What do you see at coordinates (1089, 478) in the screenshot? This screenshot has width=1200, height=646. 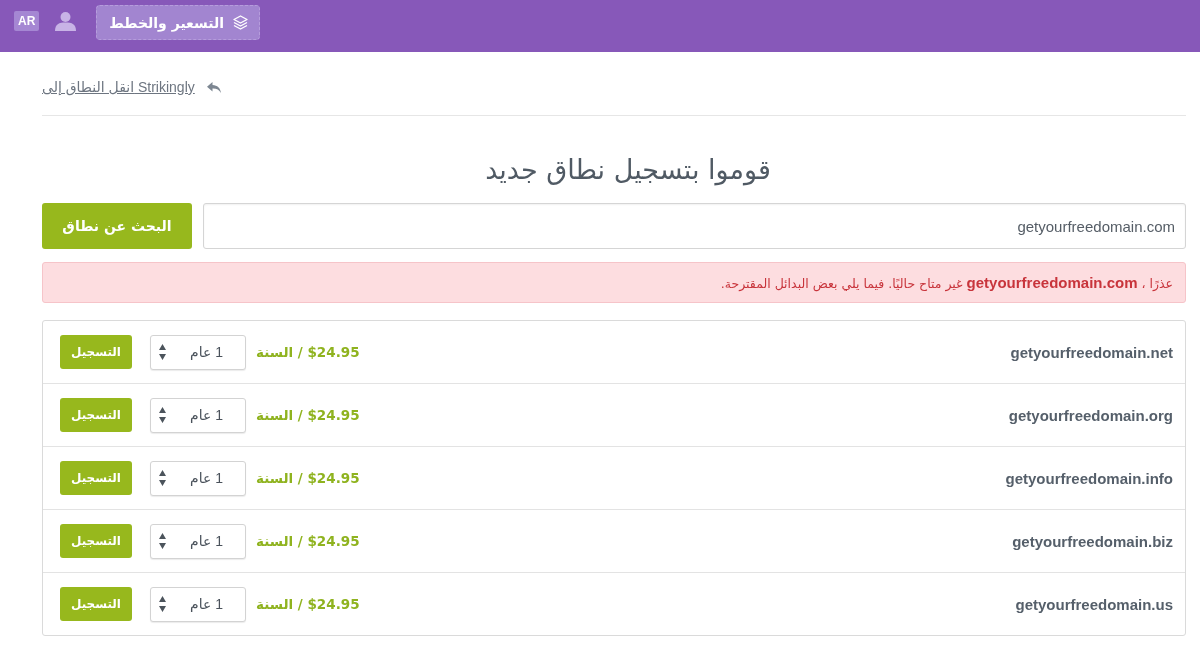 I see `domain-name: getyourfreedomain.info` at bounding box center [1089, 478].